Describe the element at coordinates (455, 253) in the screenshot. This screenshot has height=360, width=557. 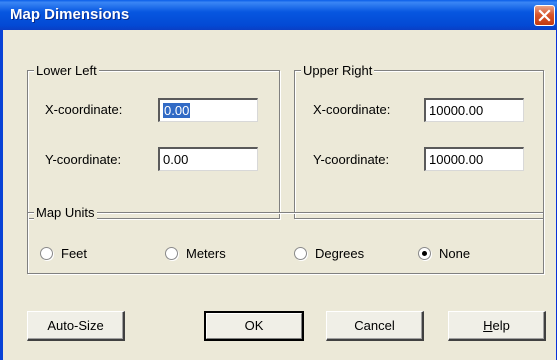
I see `radio-none-label: None` at that location.